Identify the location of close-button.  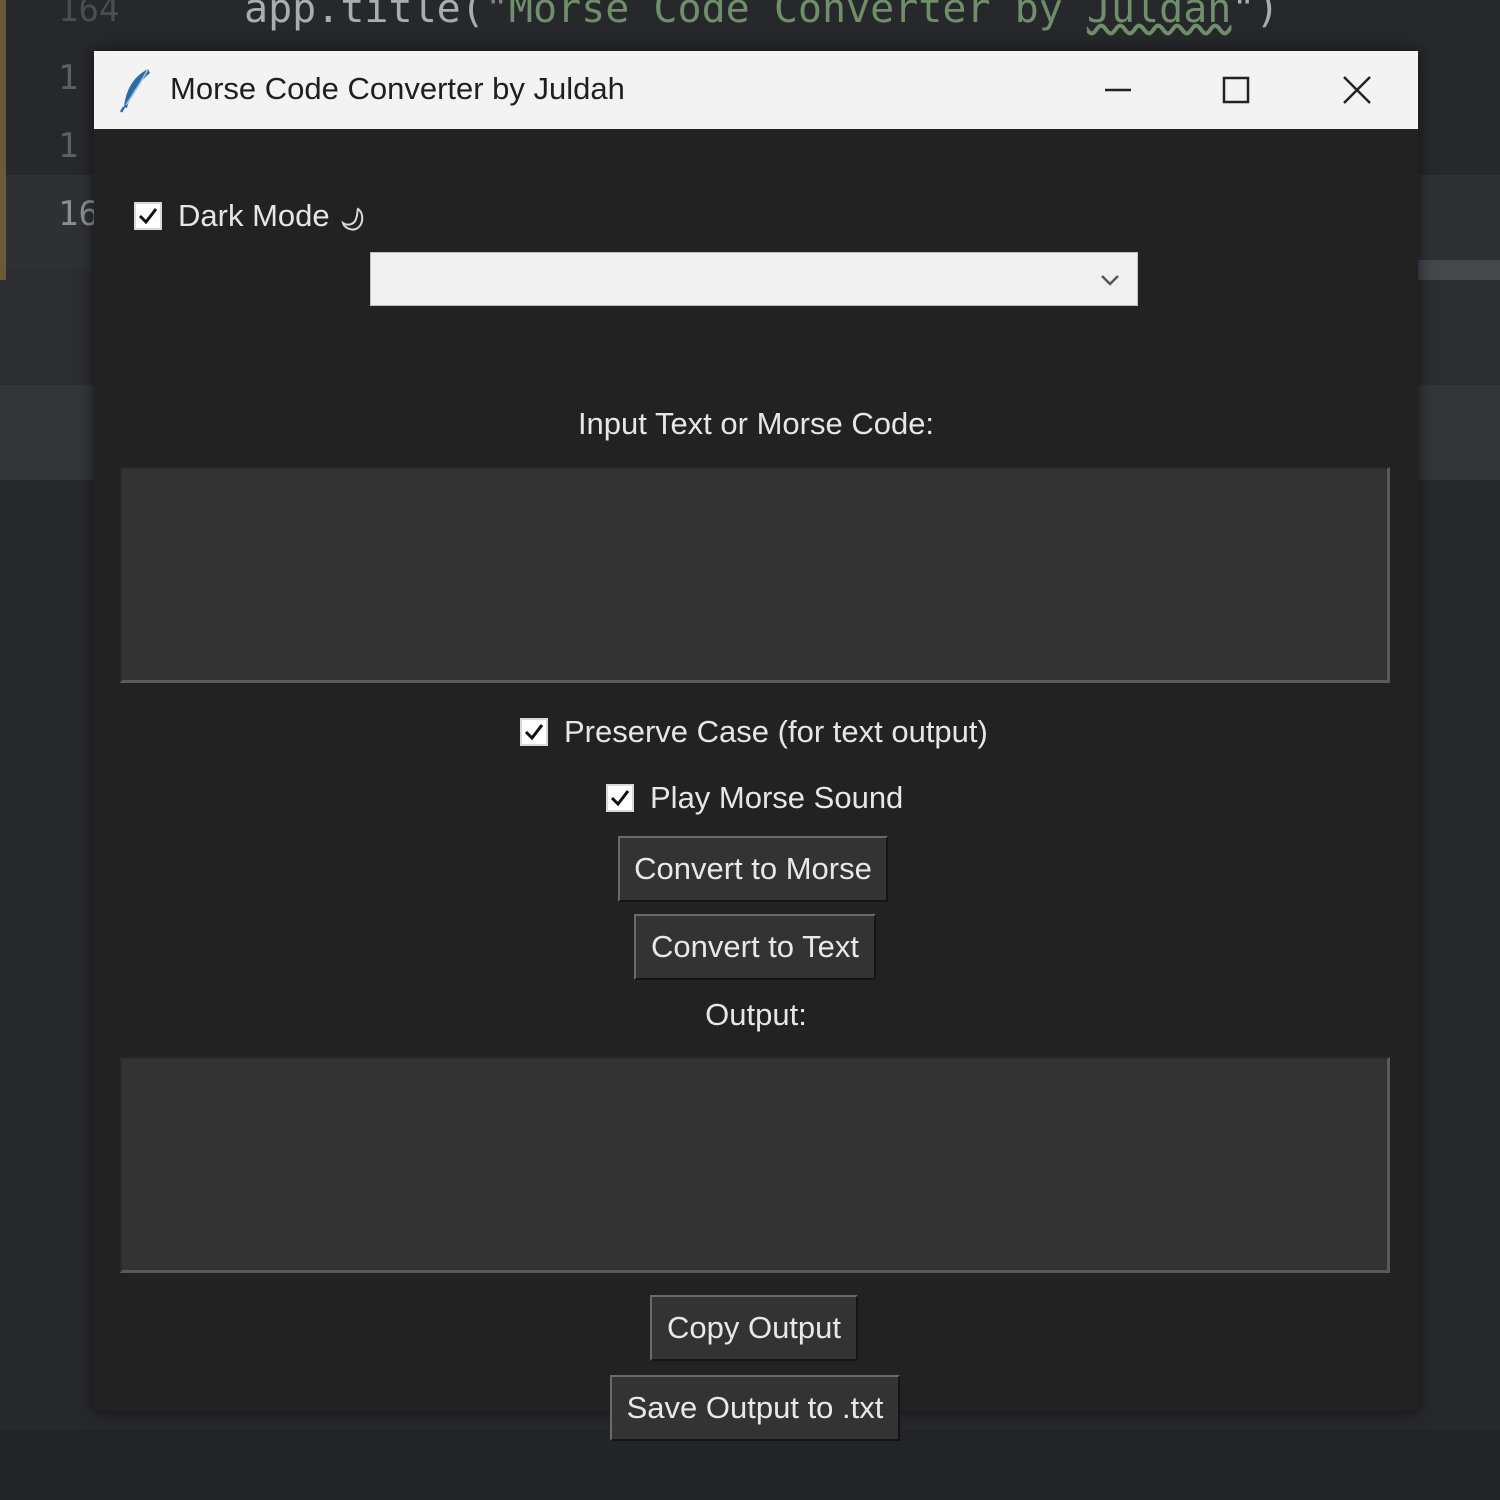
(1357, 90).